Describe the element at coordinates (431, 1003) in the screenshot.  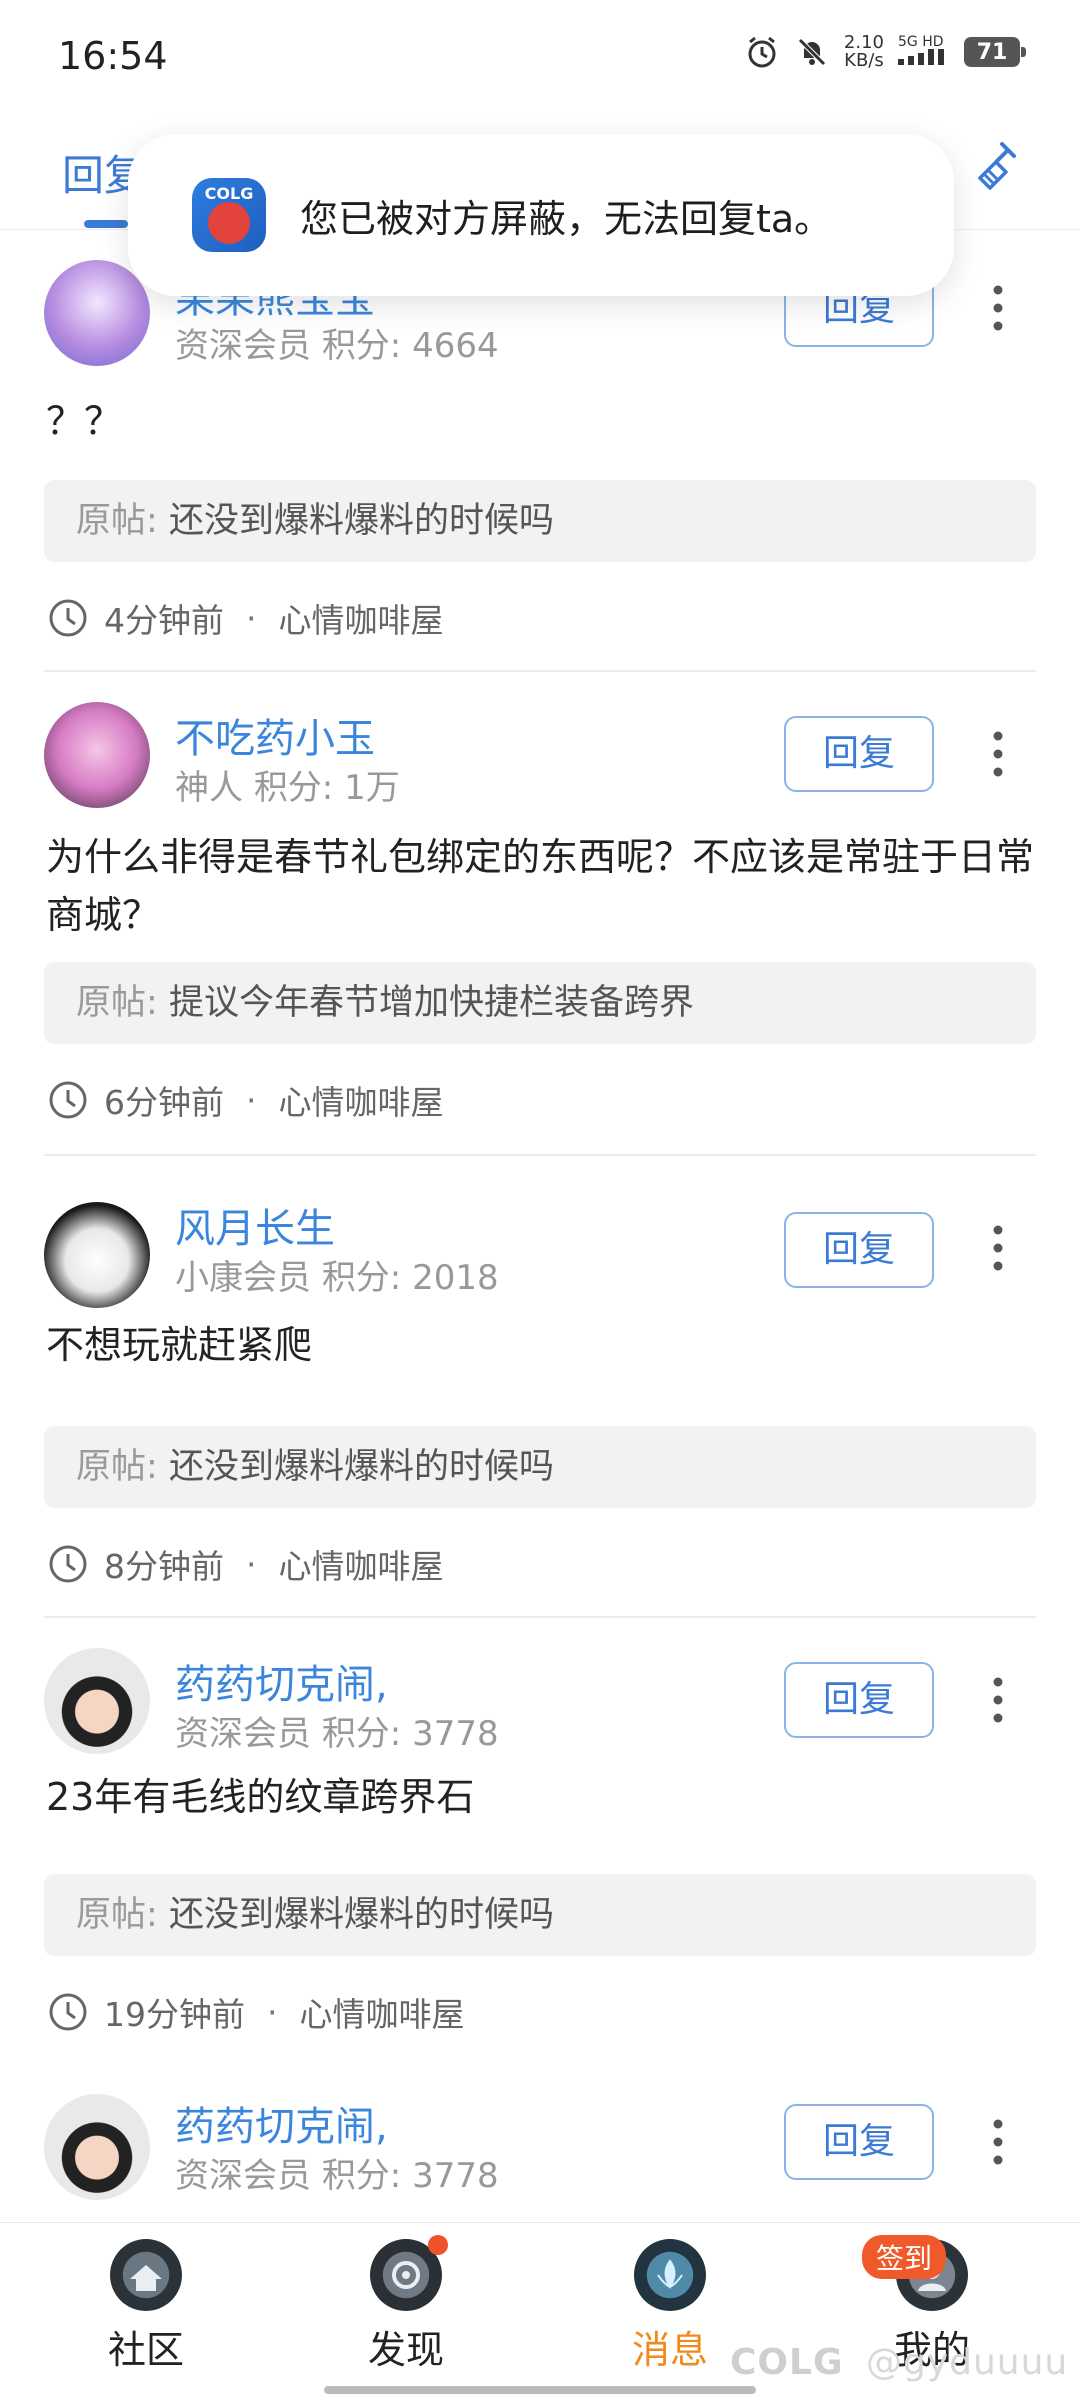
I see `quote-title: 提议今年春节增加快捷栏装备跨界` at that location.